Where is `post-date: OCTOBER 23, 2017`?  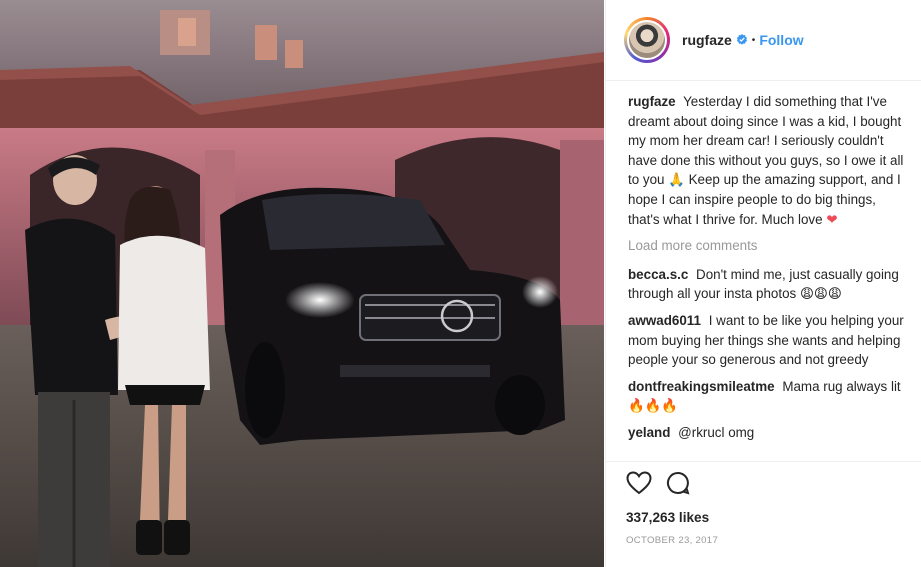
post-date: OCTOBER 23, 2017 is located at coordinates (766, 540).